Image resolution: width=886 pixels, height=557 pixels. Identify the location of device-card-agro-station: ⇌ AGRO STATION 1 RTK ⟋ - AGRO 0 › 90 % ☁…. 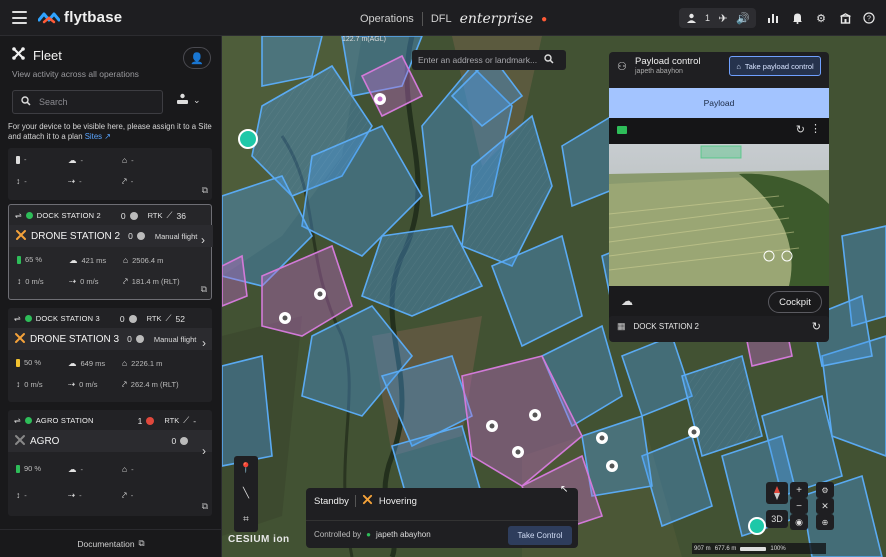
(110, 463).